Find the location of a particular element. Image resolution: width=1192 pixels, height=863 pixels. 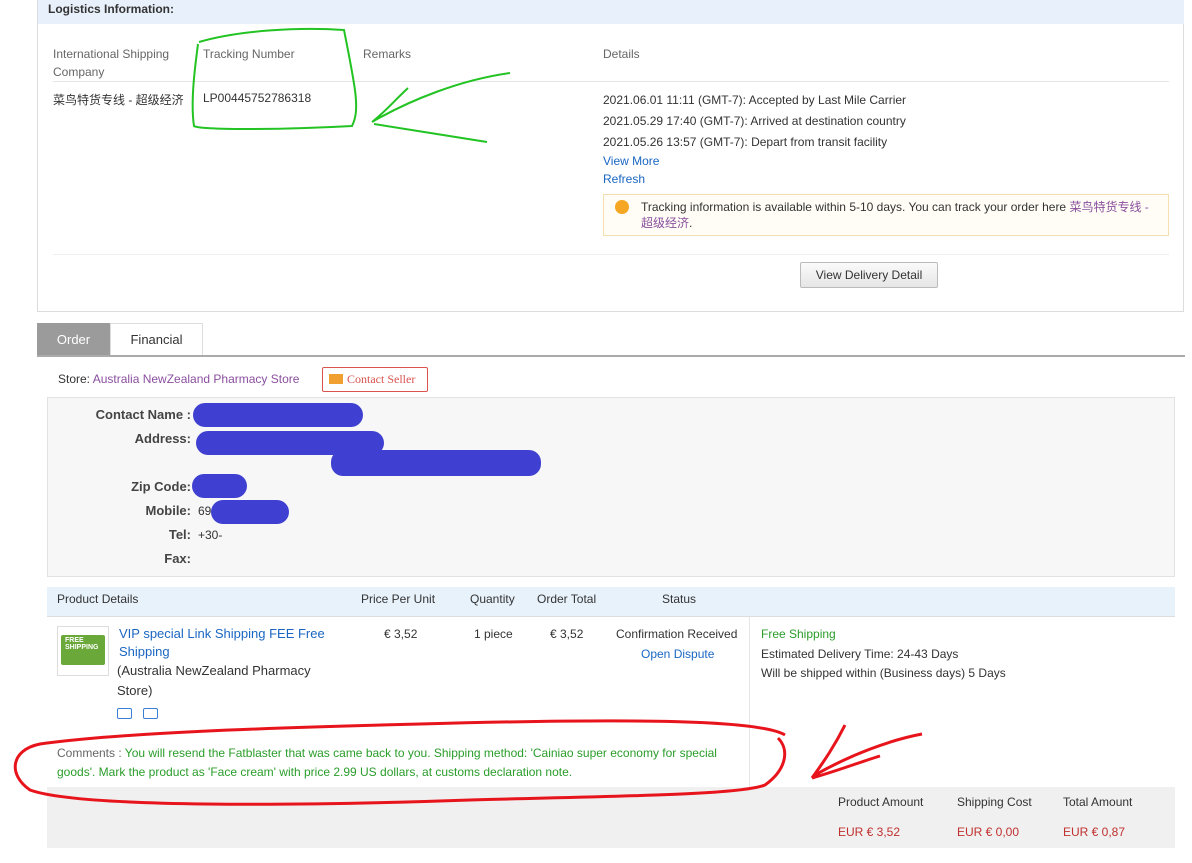

column-header-details: Details is located at coordinates (621, 54).